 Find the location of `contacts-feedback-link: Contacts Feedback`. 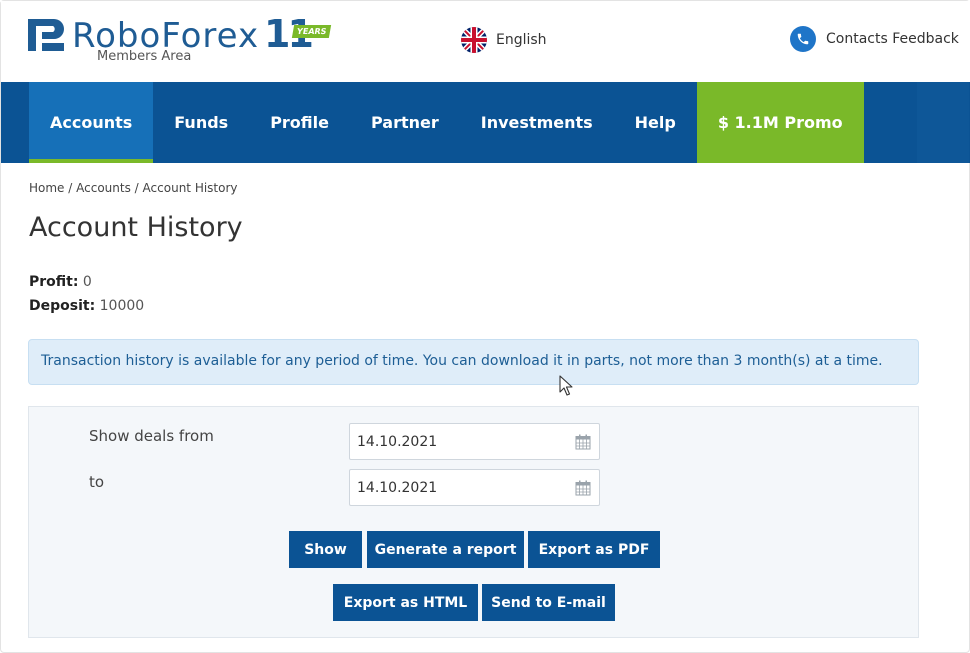

contacts-feedback-link: Contacts Feedback is located at coordinates (874, 39).